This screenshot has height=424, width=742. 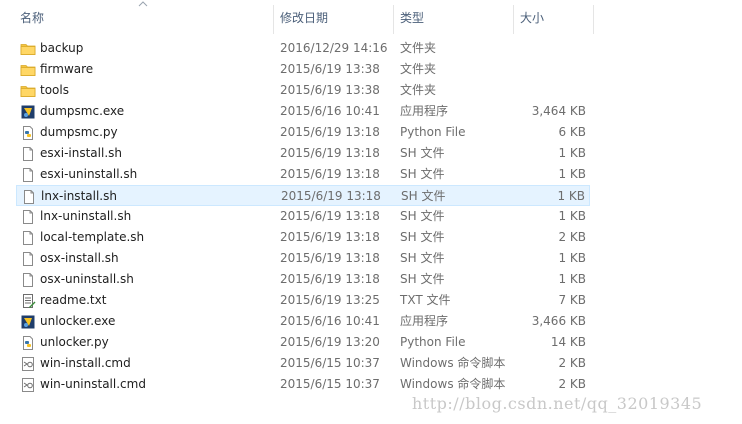 What do you see at coordinates (330, 342) in the screenshot?
I see `file-date: 2015/6/19 13:20` at bounding box center [330, 342].